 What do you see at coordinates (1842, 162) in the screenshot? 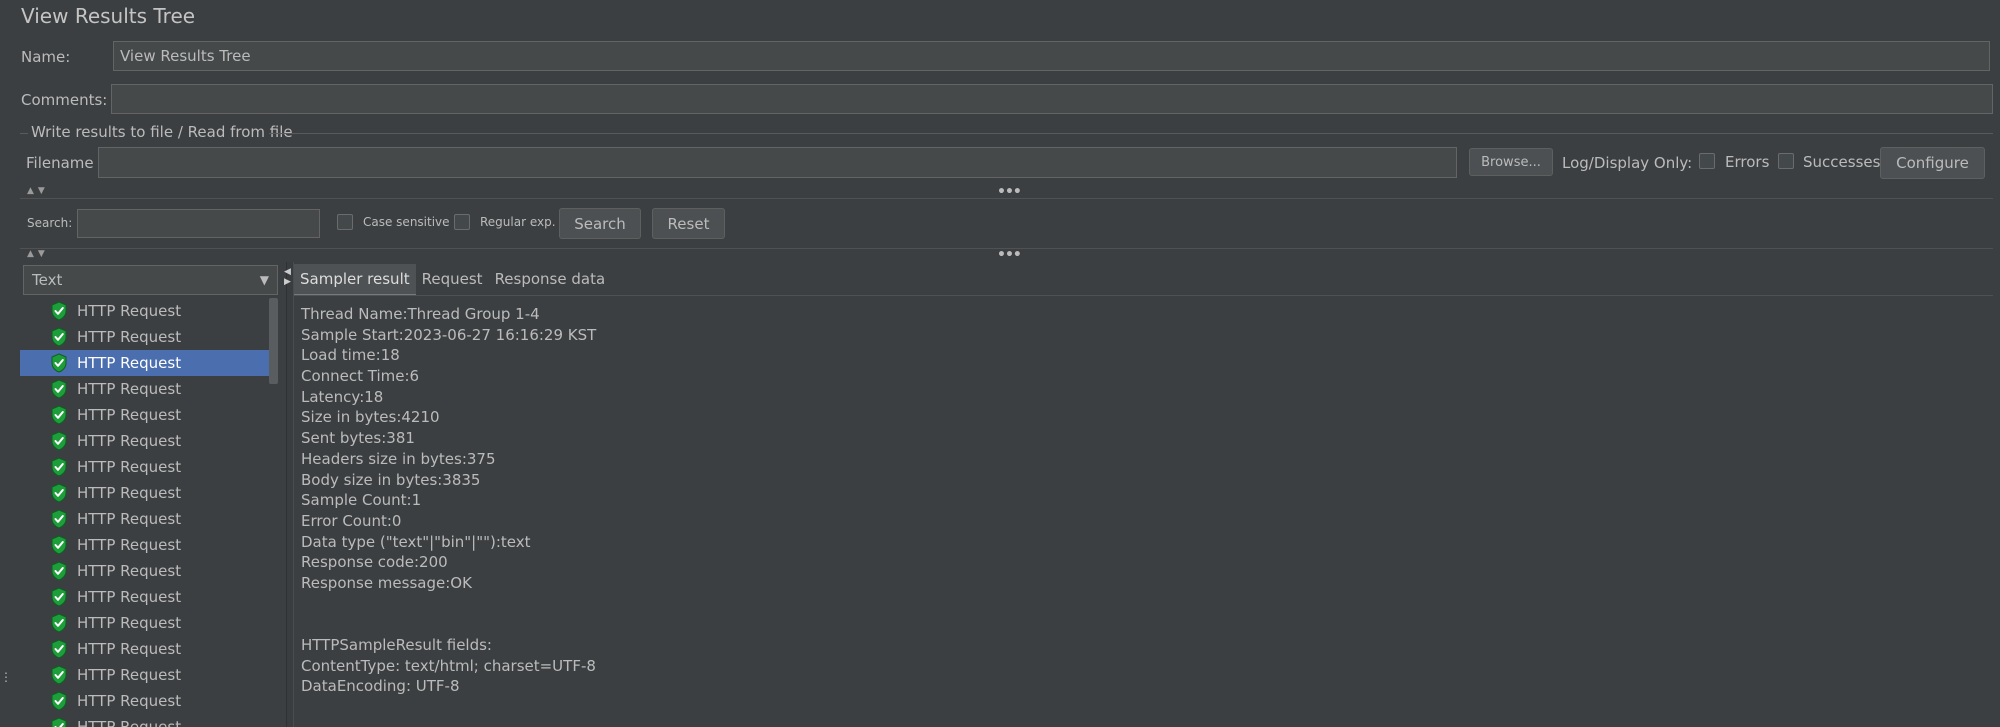
I see `successes-label: Successes` at bounding box center [1842, 162].